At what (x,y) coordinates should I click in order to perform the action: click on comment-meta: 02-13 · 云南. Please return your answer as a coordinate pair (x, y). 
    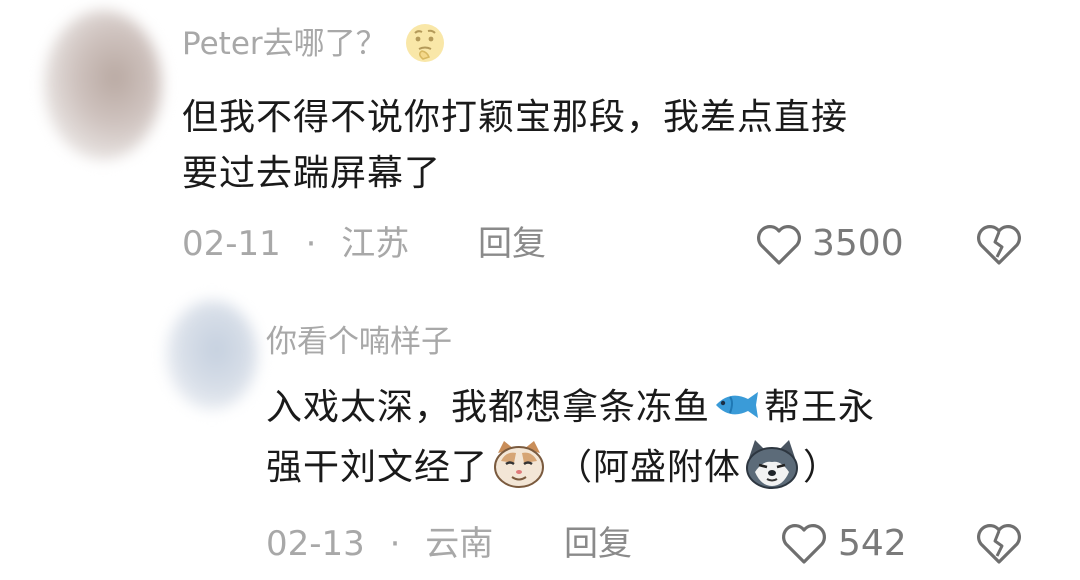
    Looking at the image, I should click on (379, 544).